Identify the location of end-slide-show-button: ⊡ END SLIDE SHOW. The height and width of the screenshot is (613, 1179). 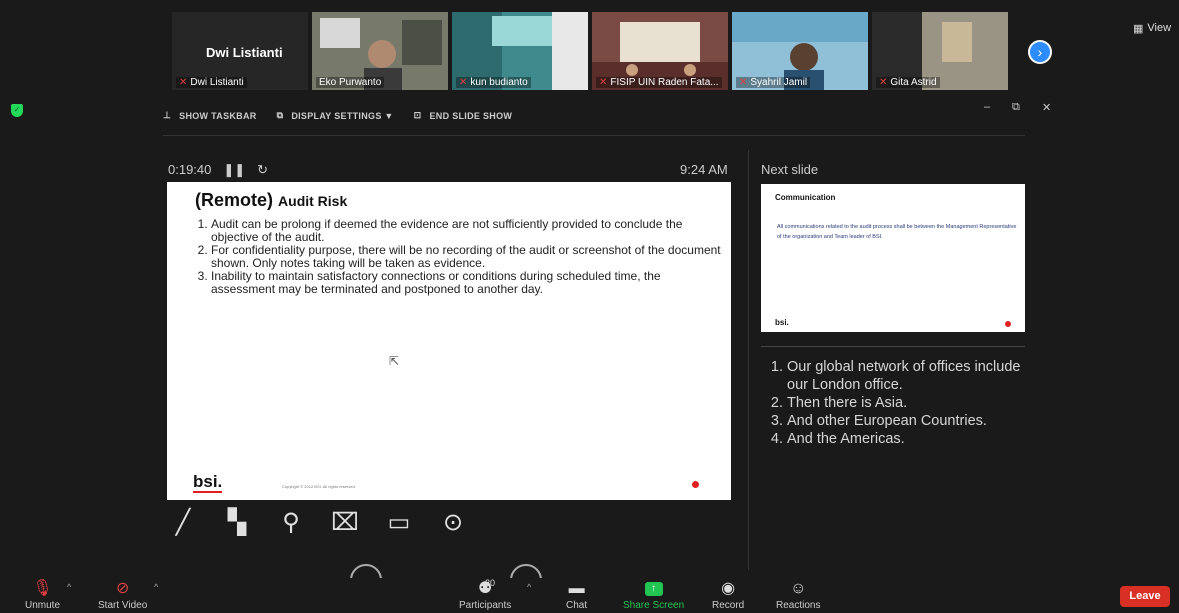
(463, 115).